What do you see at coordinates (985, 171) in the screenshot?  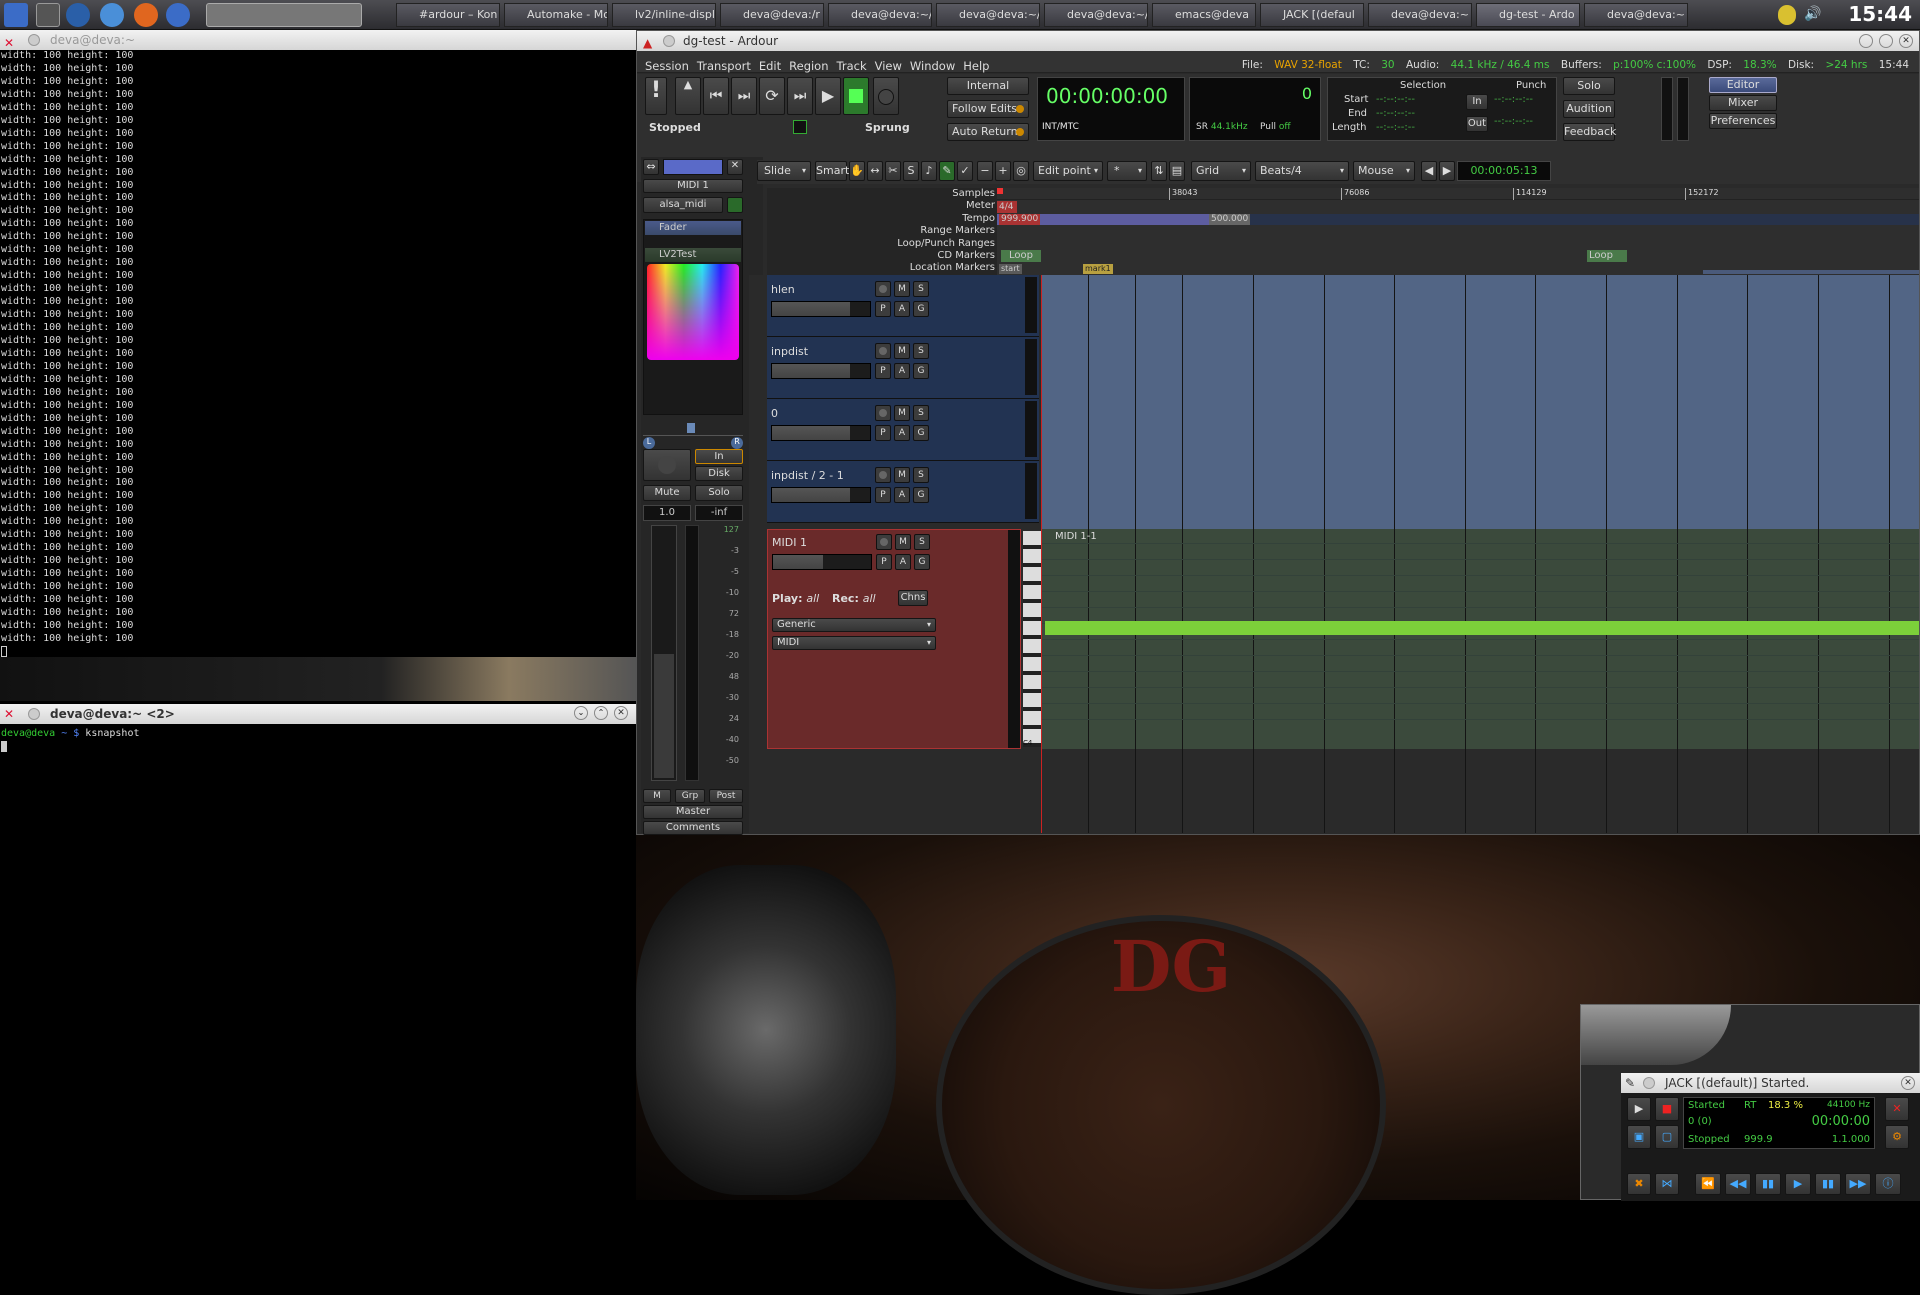 I see `zoom-out-icon: −` at bounding box center [985, 171].